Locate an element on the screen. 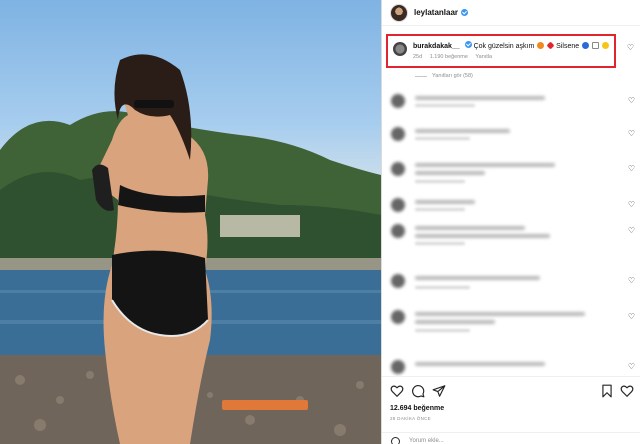  author-avatar is located at coordinates (399, 12).